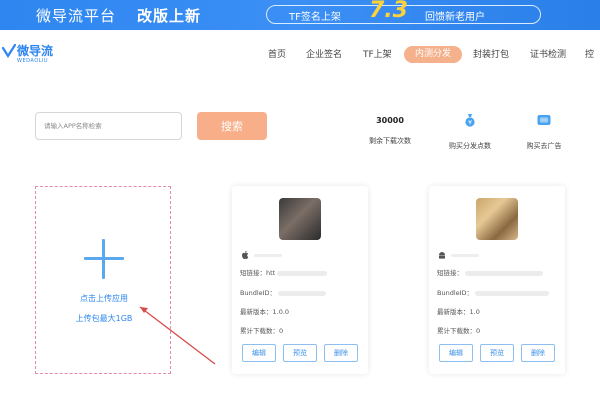 This screenshot has height=400, width=600. Describe the element at coordinates (281, 312) in the screenshot. I see `version-value: 1.0.0` at that location.